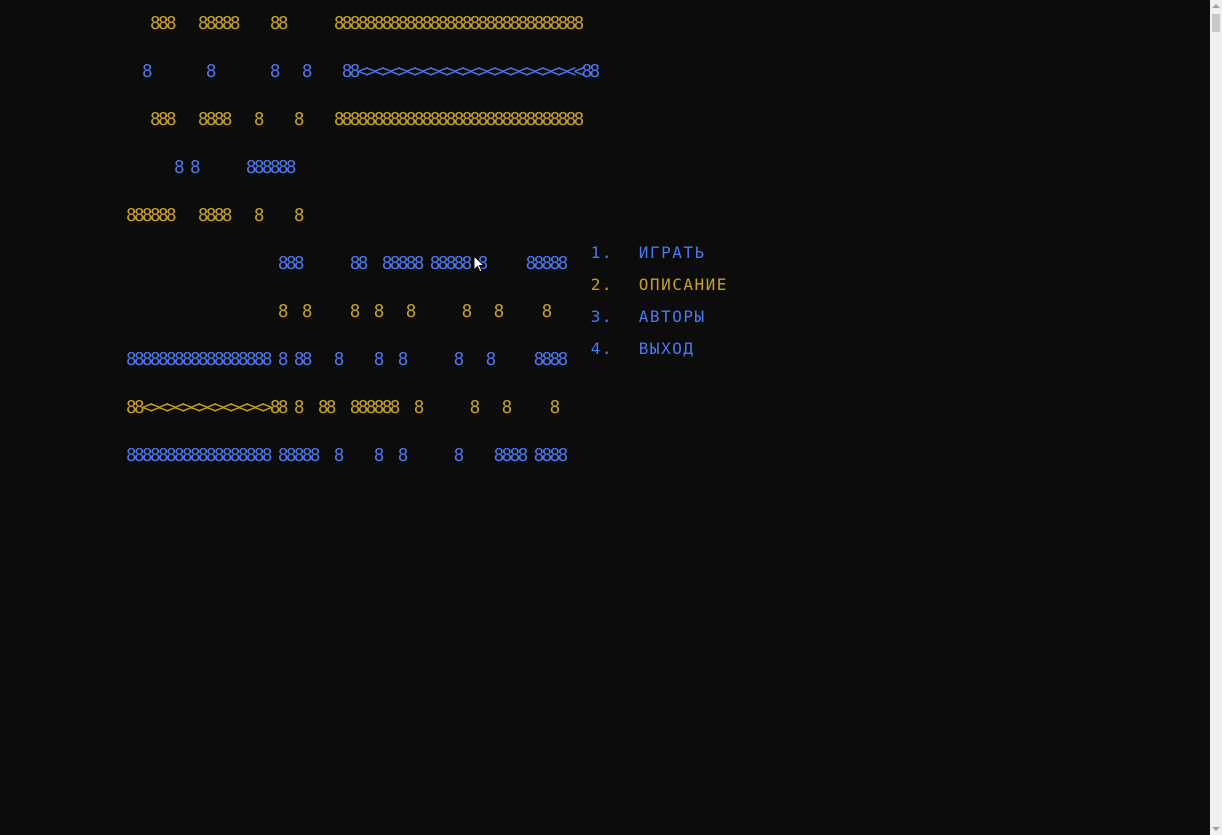 Image resolution: width=1222 pixels, height=835 pixels. I want to click on menu-item-number: 3., so click(602, 316).